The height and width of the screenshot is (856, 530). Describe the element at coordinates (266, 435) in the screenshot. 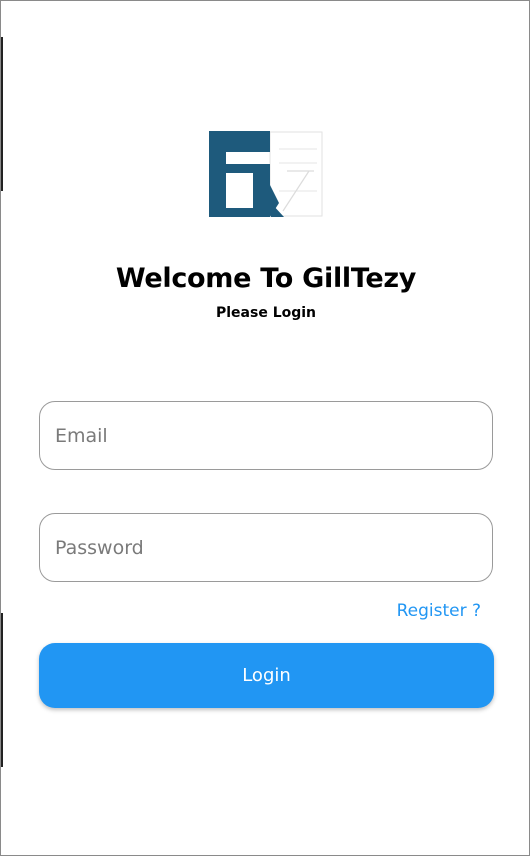

I see `email-field` at that location.